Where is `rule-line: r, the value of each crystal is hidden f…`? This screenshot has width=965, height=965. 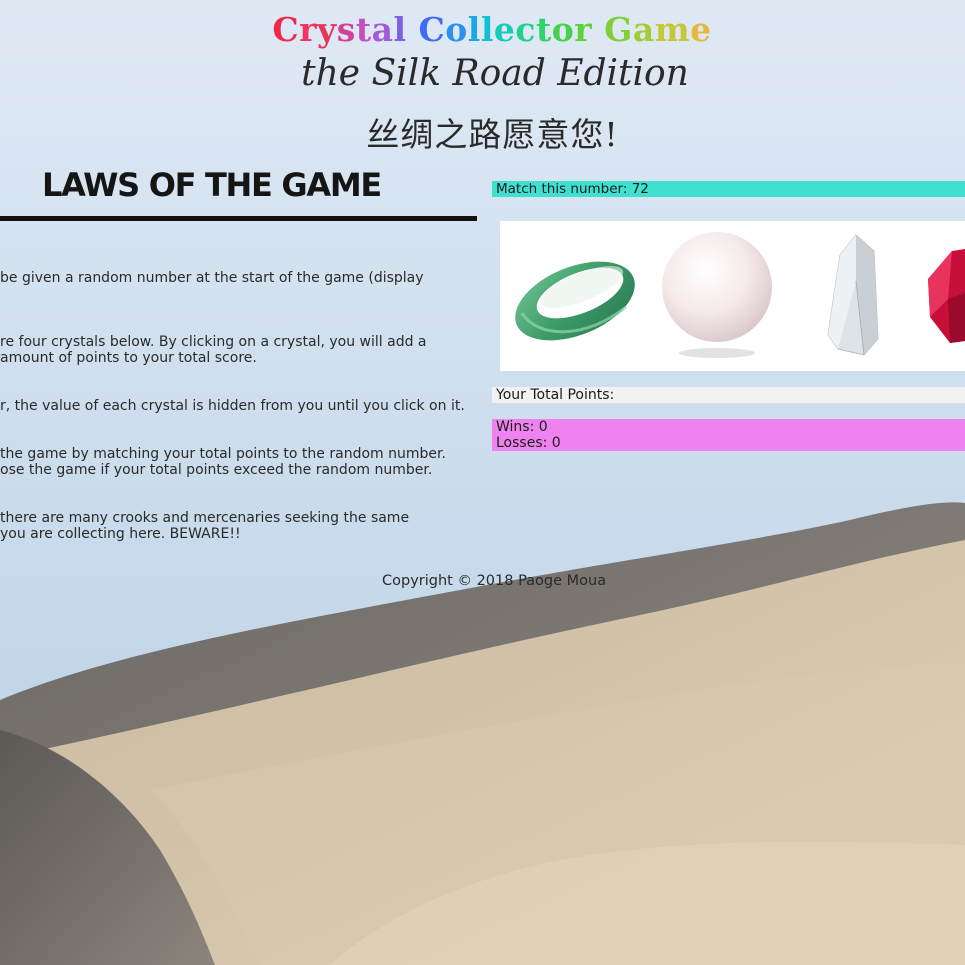 rule-line: r, the value of each crystal is hidden f… is located at coordinates (232, 406).